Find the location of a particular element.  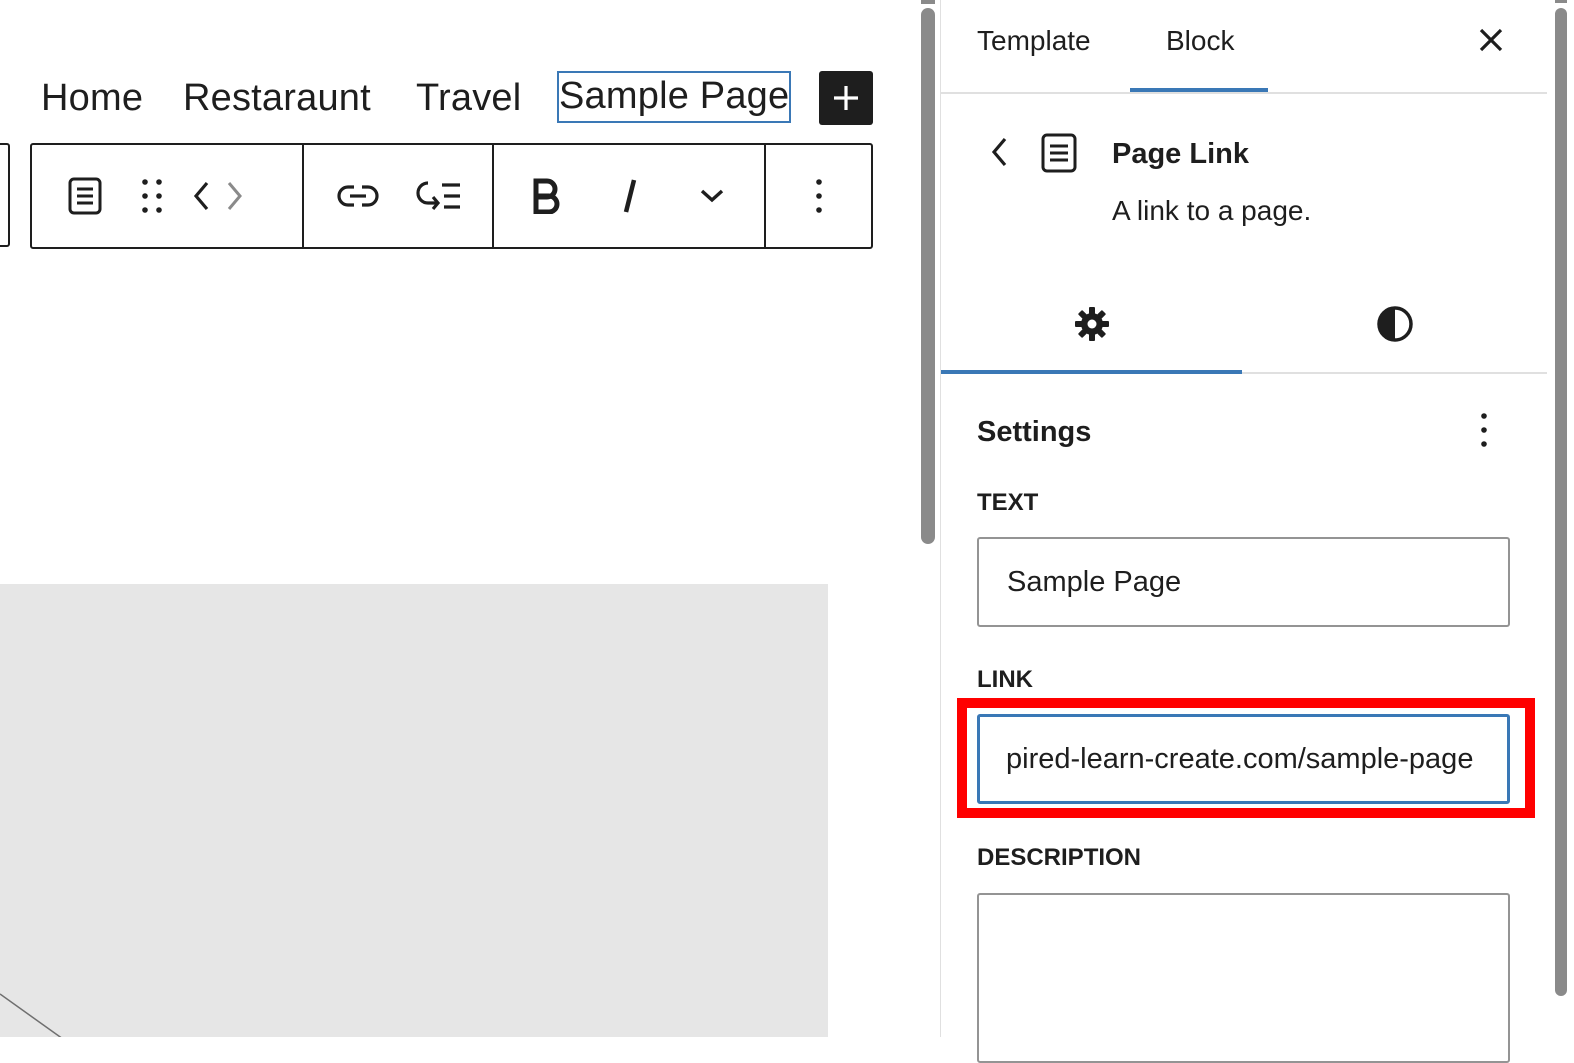

sidebar-scrollbar-cap is located at coordinates (1561, 1).